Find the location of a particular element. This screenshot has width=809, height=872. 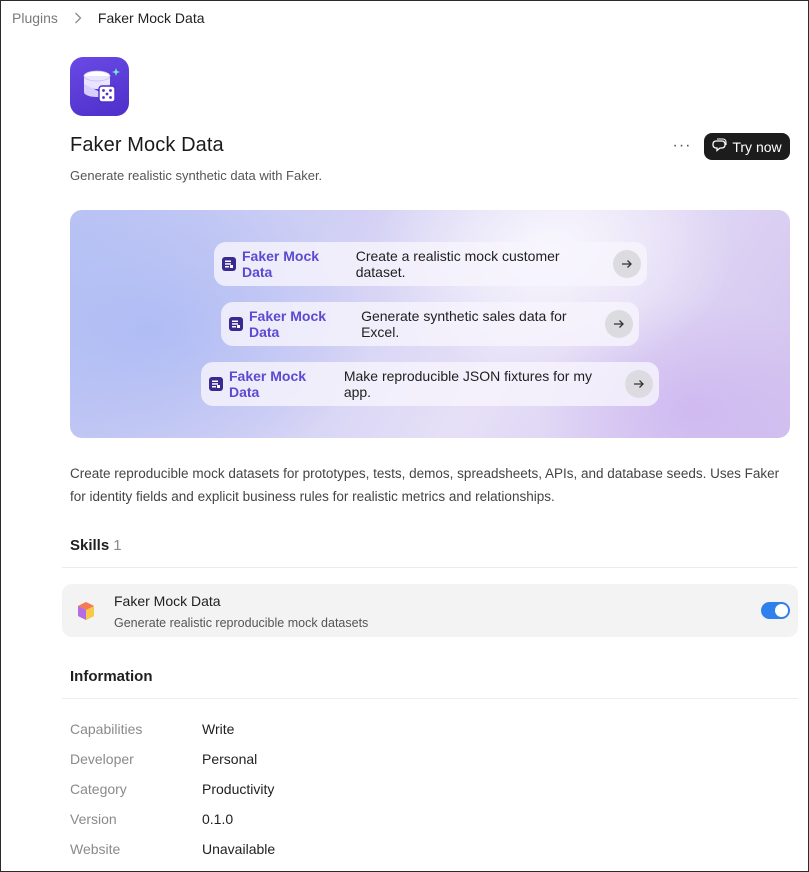

skills-count: 1 is located at coordinates (117, 545).